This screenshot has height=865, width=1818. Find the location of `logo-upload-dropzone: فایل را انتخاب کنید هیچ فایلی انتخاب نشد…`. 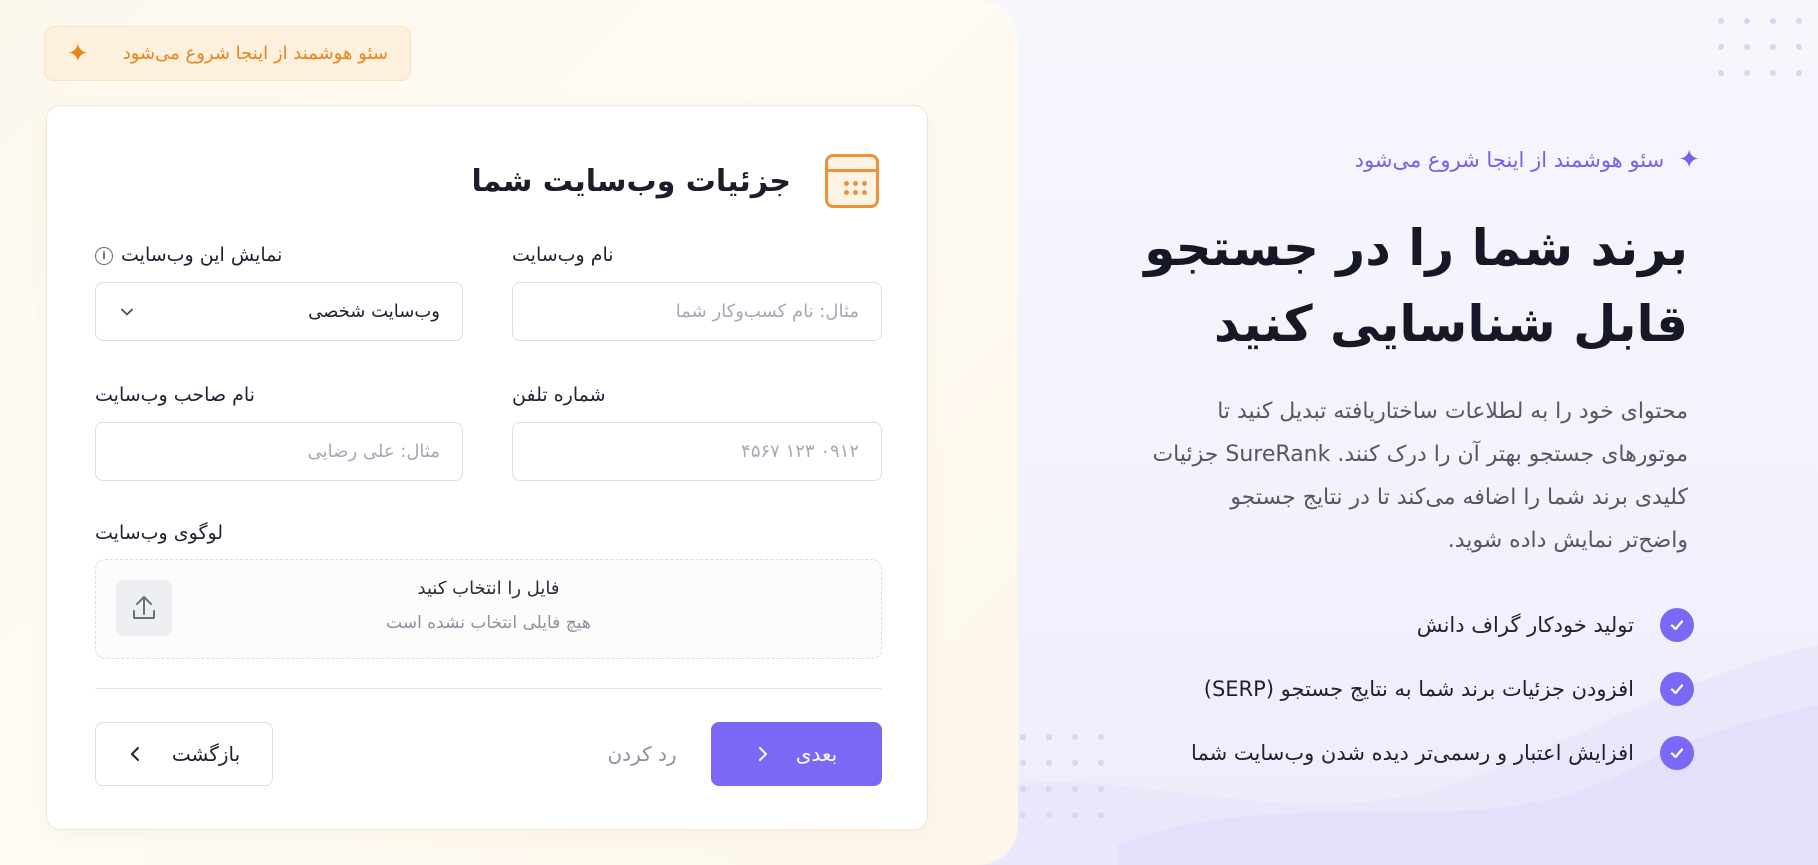

logo-upload-dropzone: فایل را انتخاب کنید هیچ فایلی انتخاب نشد… is located at coordinates (488, 609).